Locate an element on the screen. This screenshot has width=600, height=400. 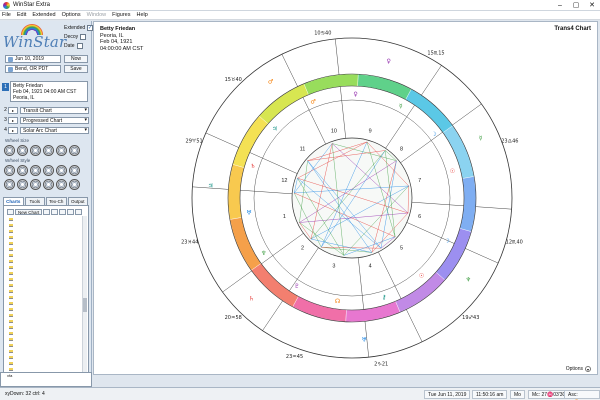
new-chart-button: New Chart is located at coordinates (29, 211).